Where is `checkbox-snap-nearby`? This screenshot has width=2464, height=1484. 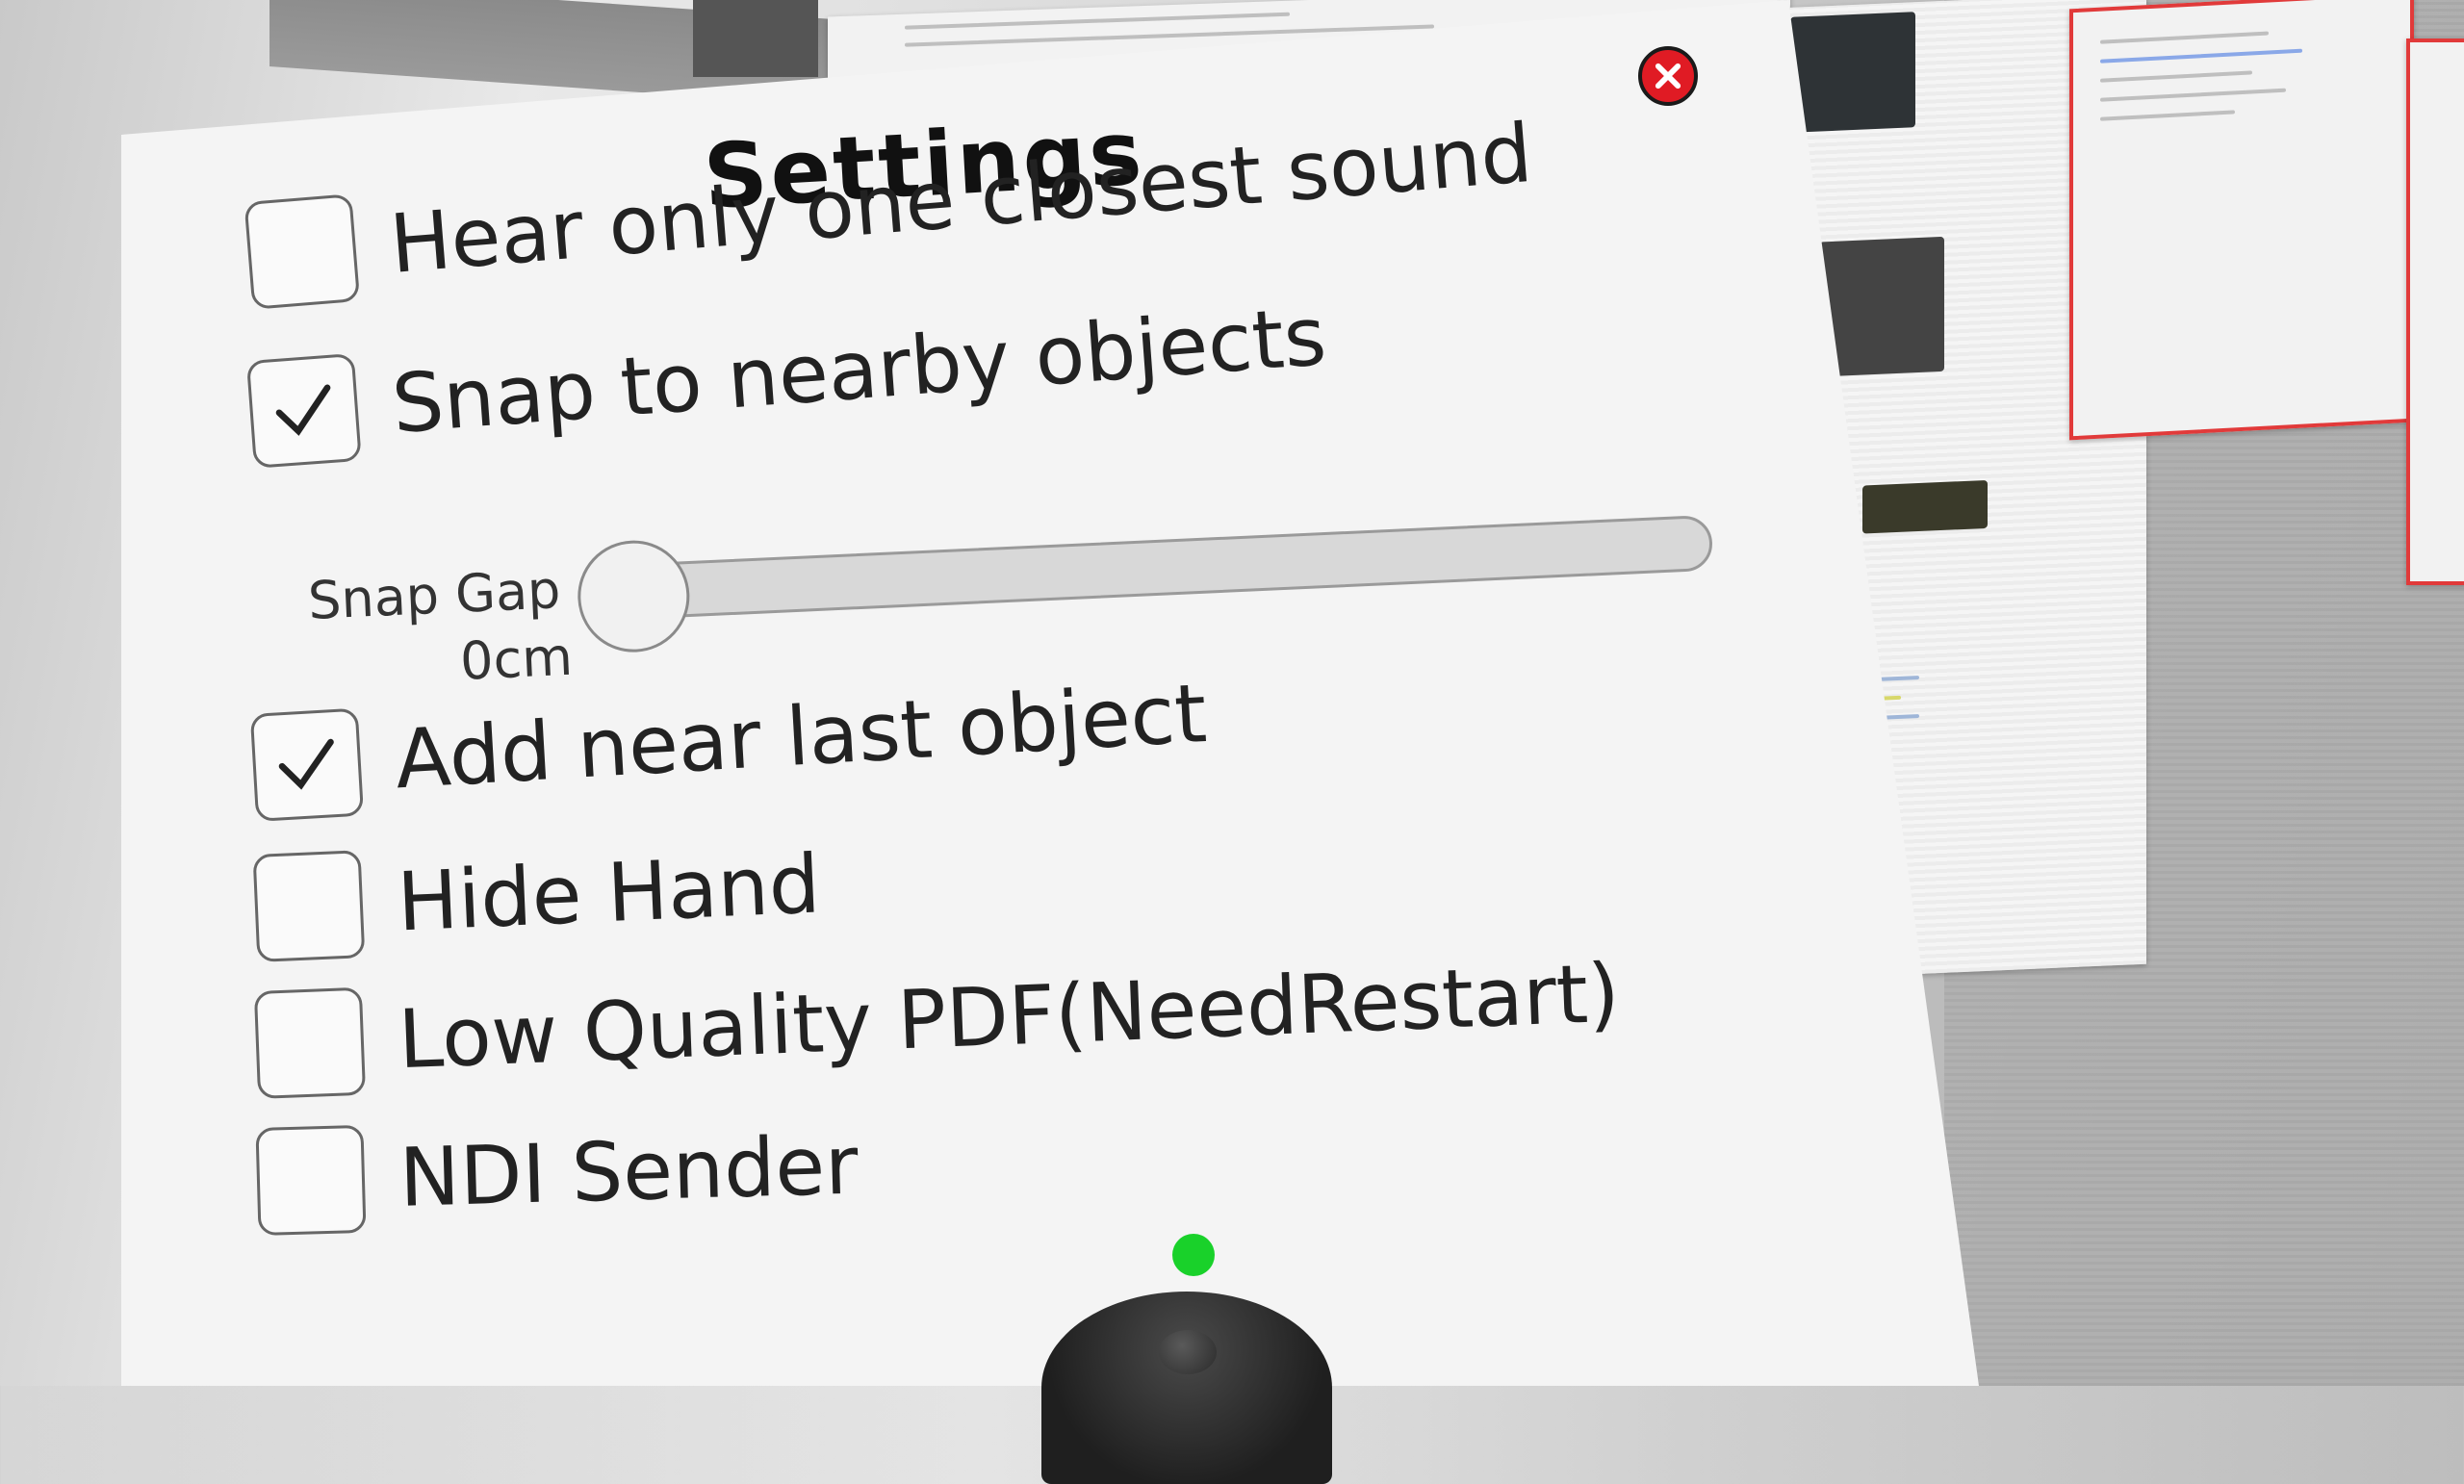 checkbox-snap-nearby is located at coordinates (303, 410).